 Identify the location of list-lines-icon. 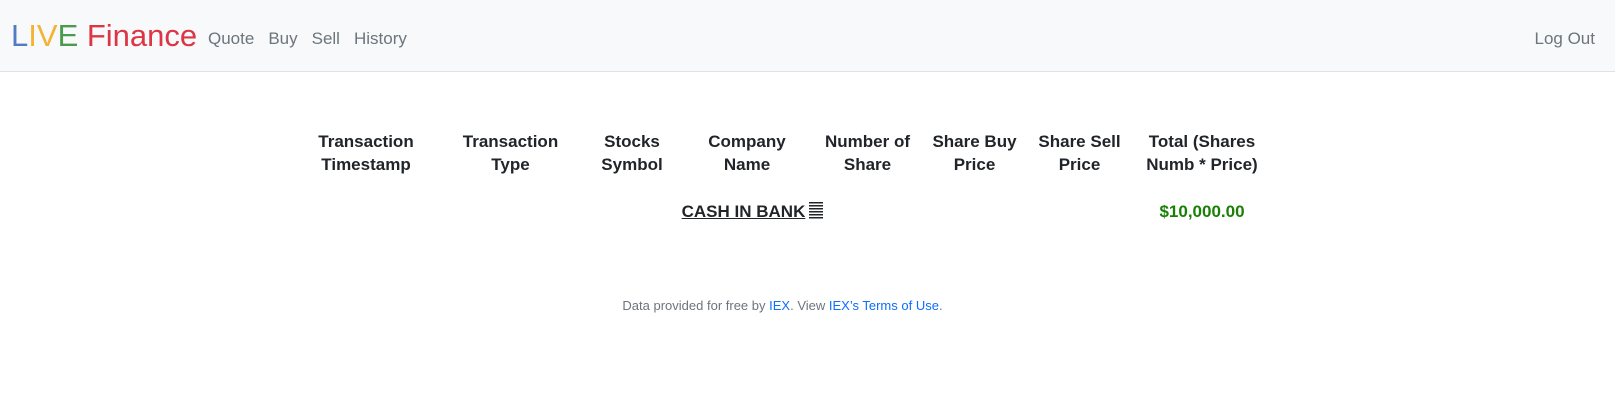
(816, 211).